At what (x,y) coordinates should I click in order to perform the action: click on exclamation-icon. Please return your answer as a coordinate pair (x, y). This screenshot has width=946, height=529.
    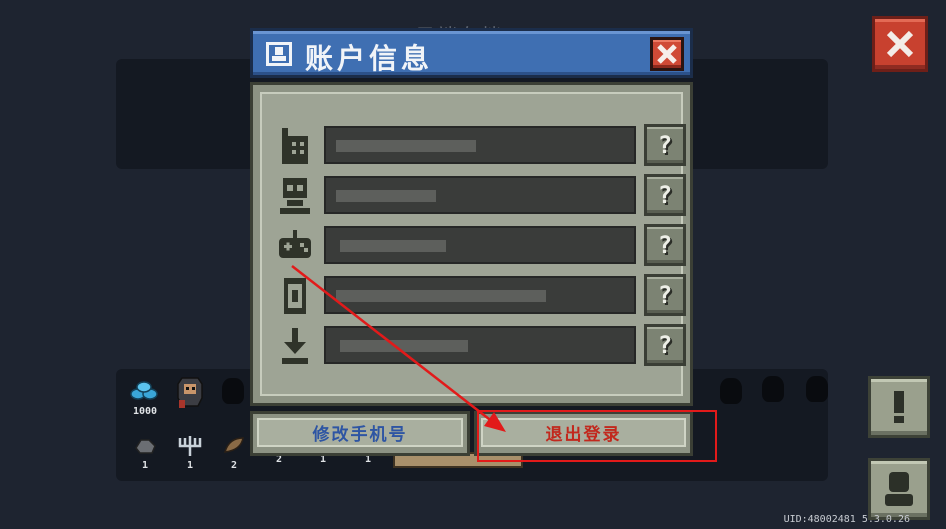
    Looking at the image, I should click on (899, 407).